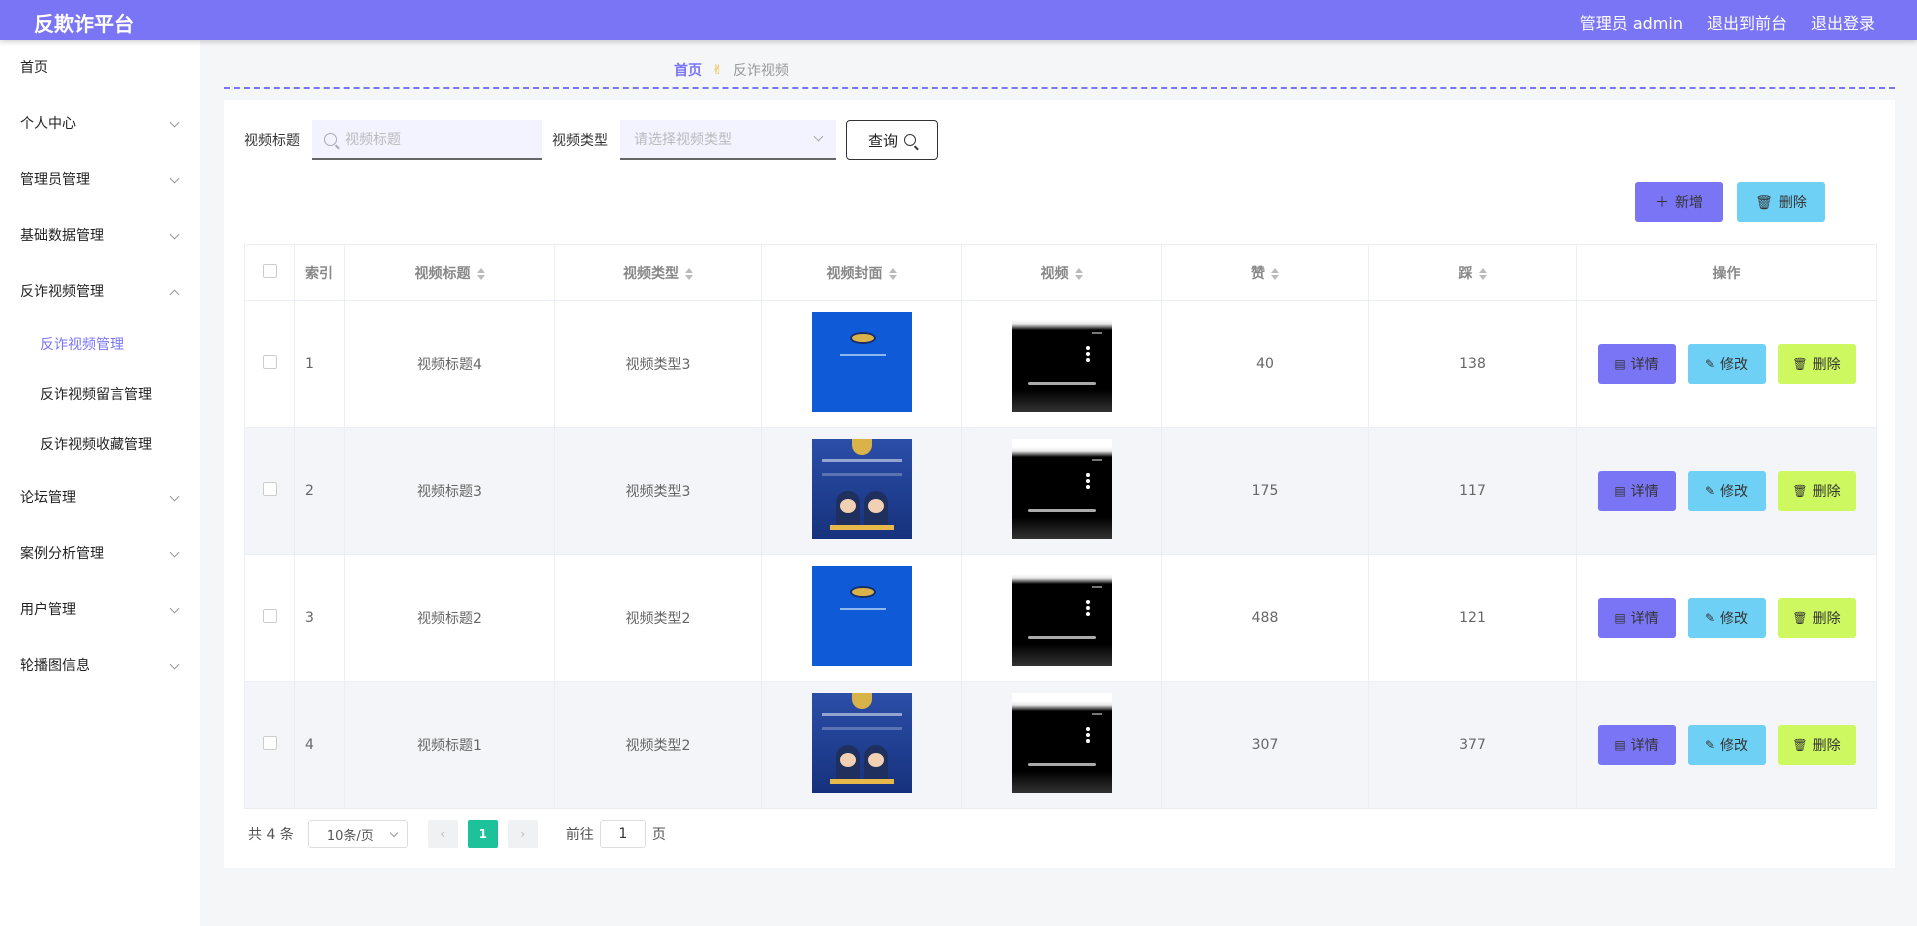 Image resolution: width=1917 pixels, height=926 pixels. Describe the element at coordinates (1843, 22) in the screenshot. I see `logout-link: 退出登录` at that location.